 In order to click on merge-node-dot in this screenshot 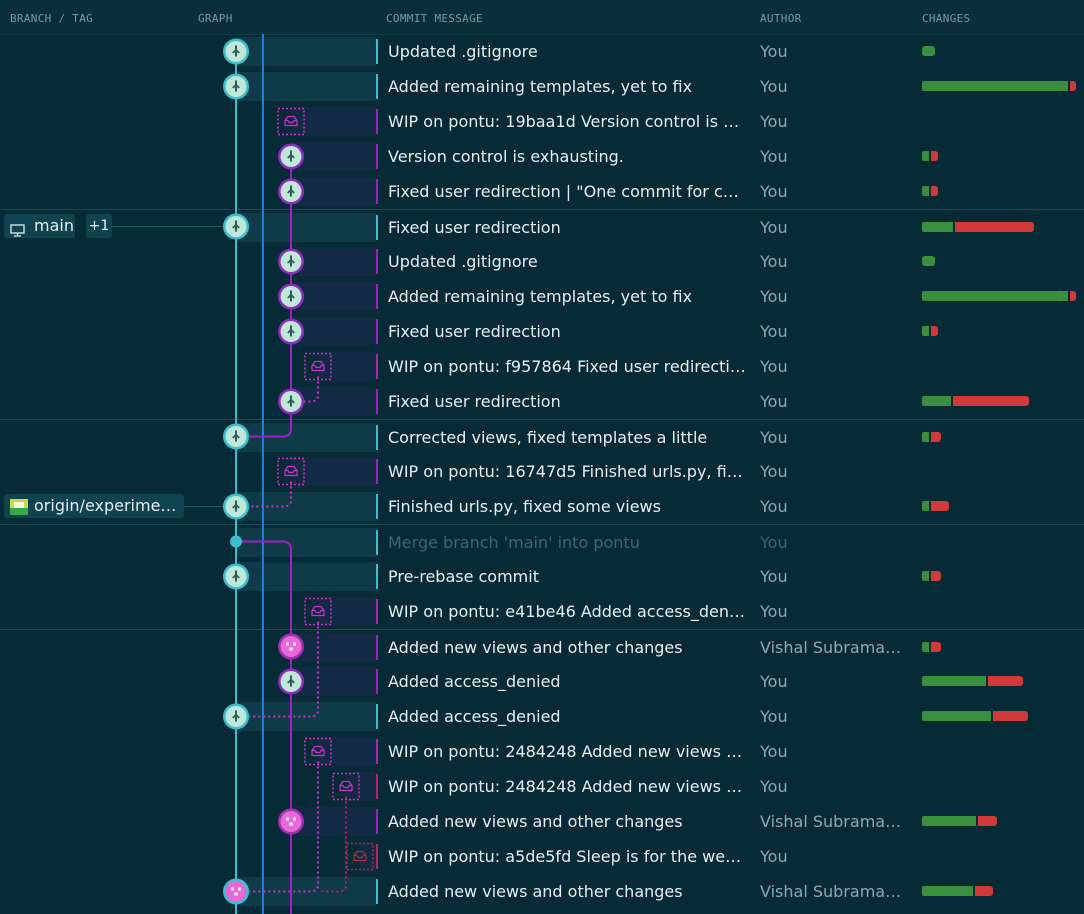, I will do `click(236, 541)`.